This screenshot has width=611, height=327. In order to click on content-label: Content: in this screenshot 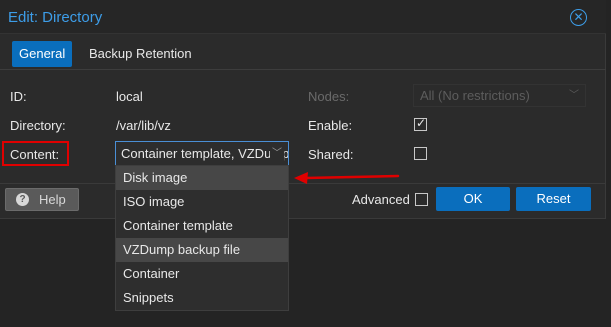, I will do `click(35, 154)`.